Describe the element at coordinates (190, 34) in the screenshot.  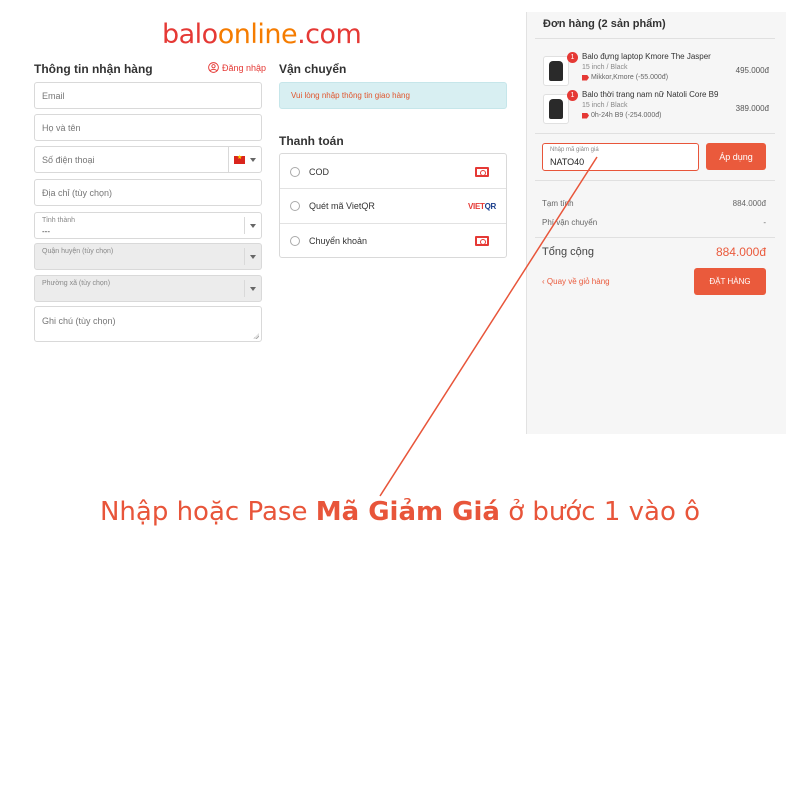
I see `logo-part-1: balo` at that location.